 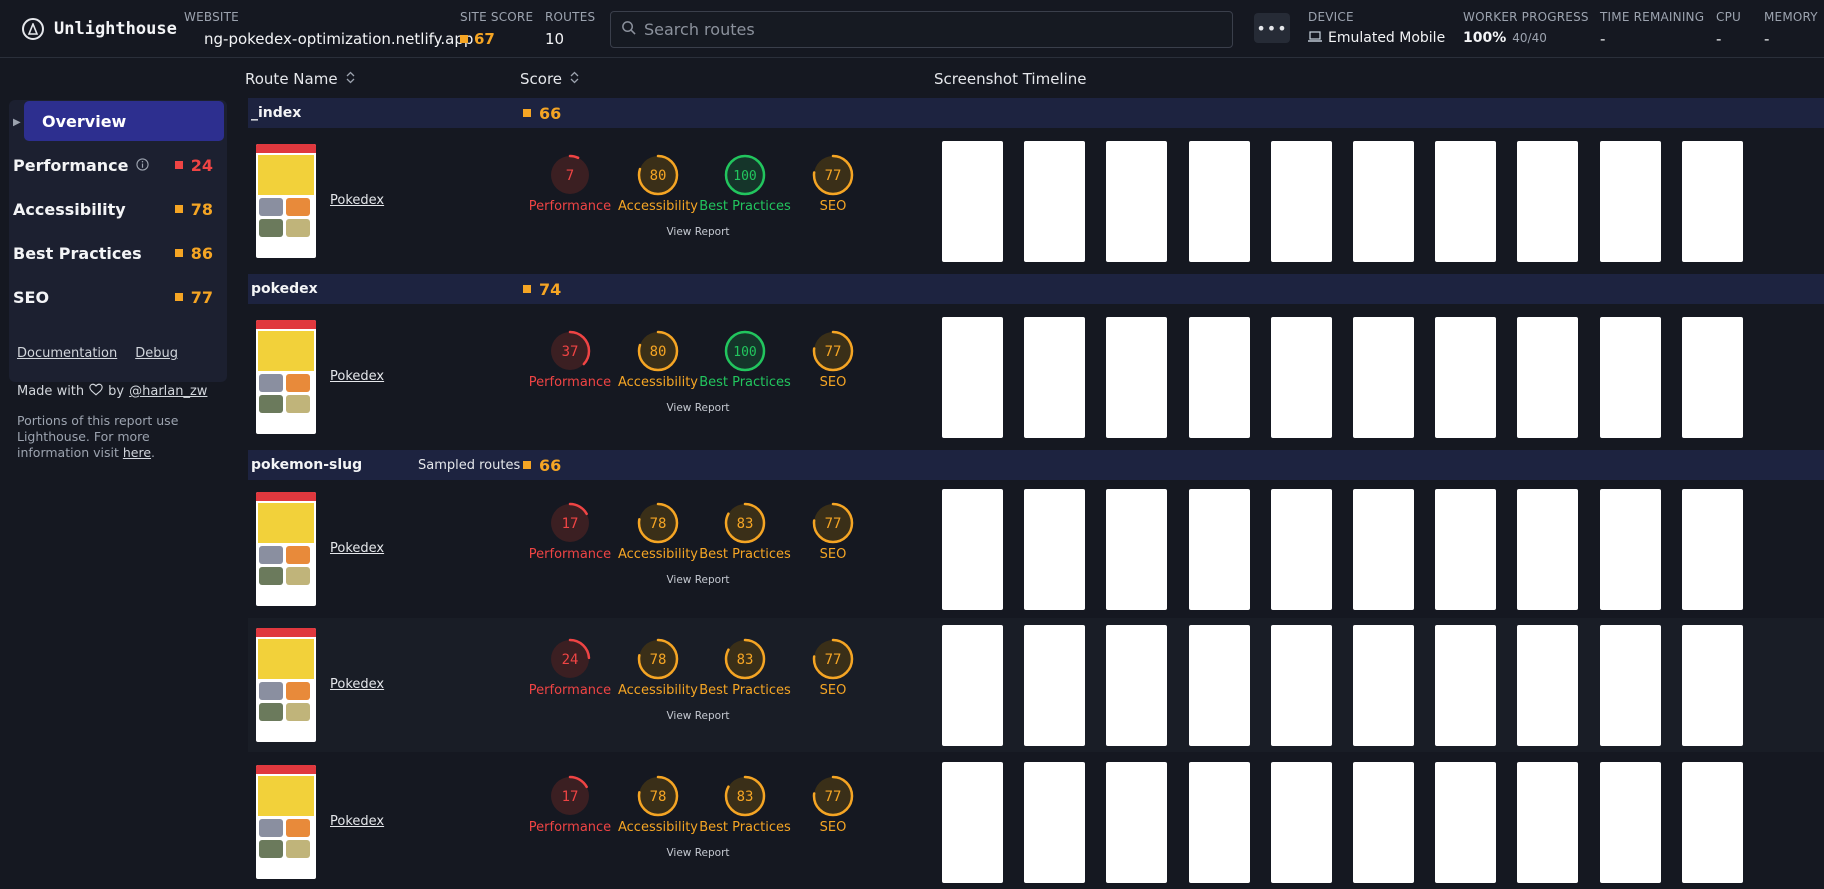 I want to click on score-gauge-performance: 7 Performance, so click(x=570, y=183).